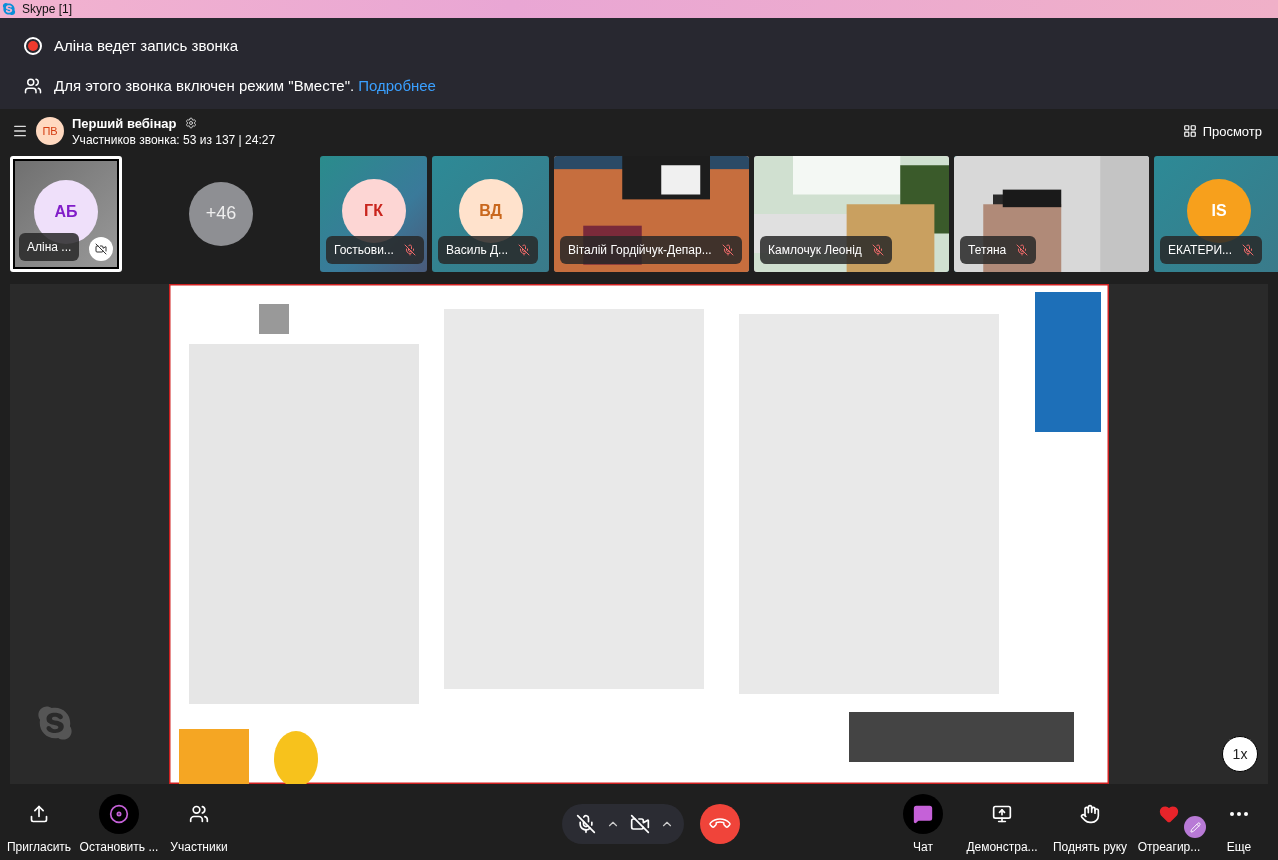  What do you see at coordinates (146, 46) in the screenshot?
I see `recording-notice: Аліна ведет запись звонка` at bounding box center [146, 46].